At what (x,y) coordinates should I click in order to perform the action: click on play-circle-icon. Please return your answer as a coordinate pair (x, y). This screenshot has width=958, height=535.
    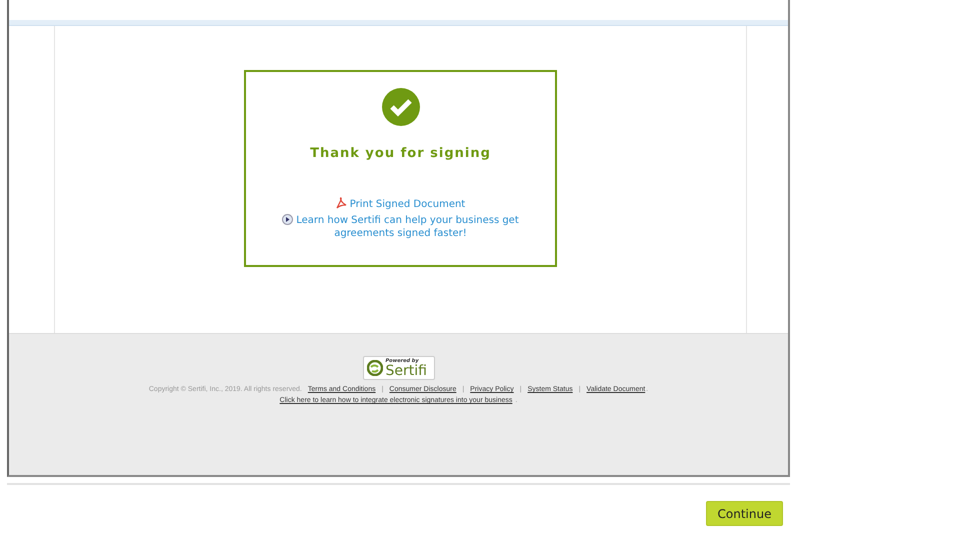
    Looking at the image, I should click on (288, 219).